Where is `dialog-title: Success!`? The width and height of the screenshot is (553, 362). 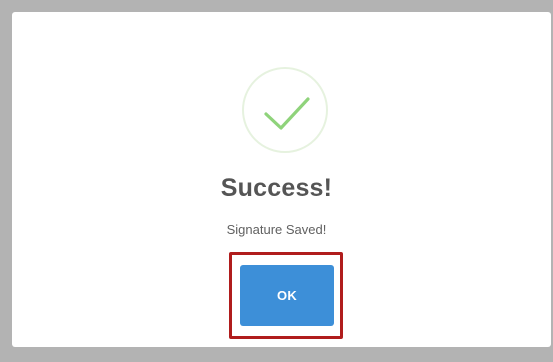
dialog-title: Success! is located at coordinates (276, 188).